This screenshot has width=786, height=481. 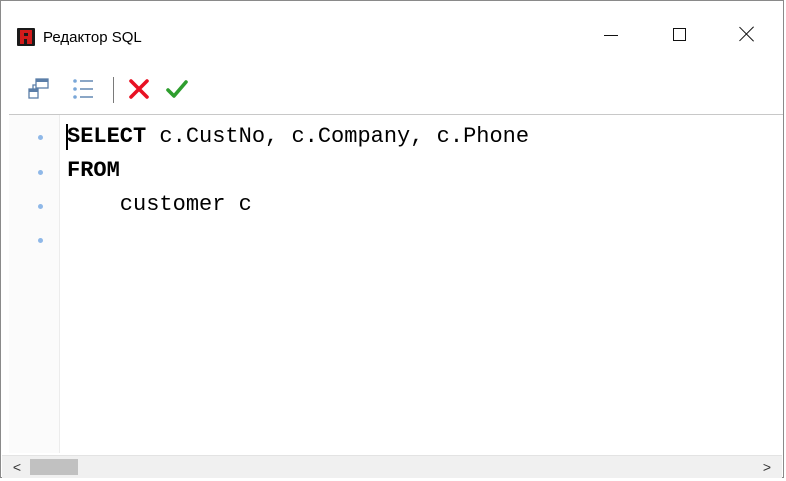 I want to click on code-text: customer c, so click(x=159, y=204).